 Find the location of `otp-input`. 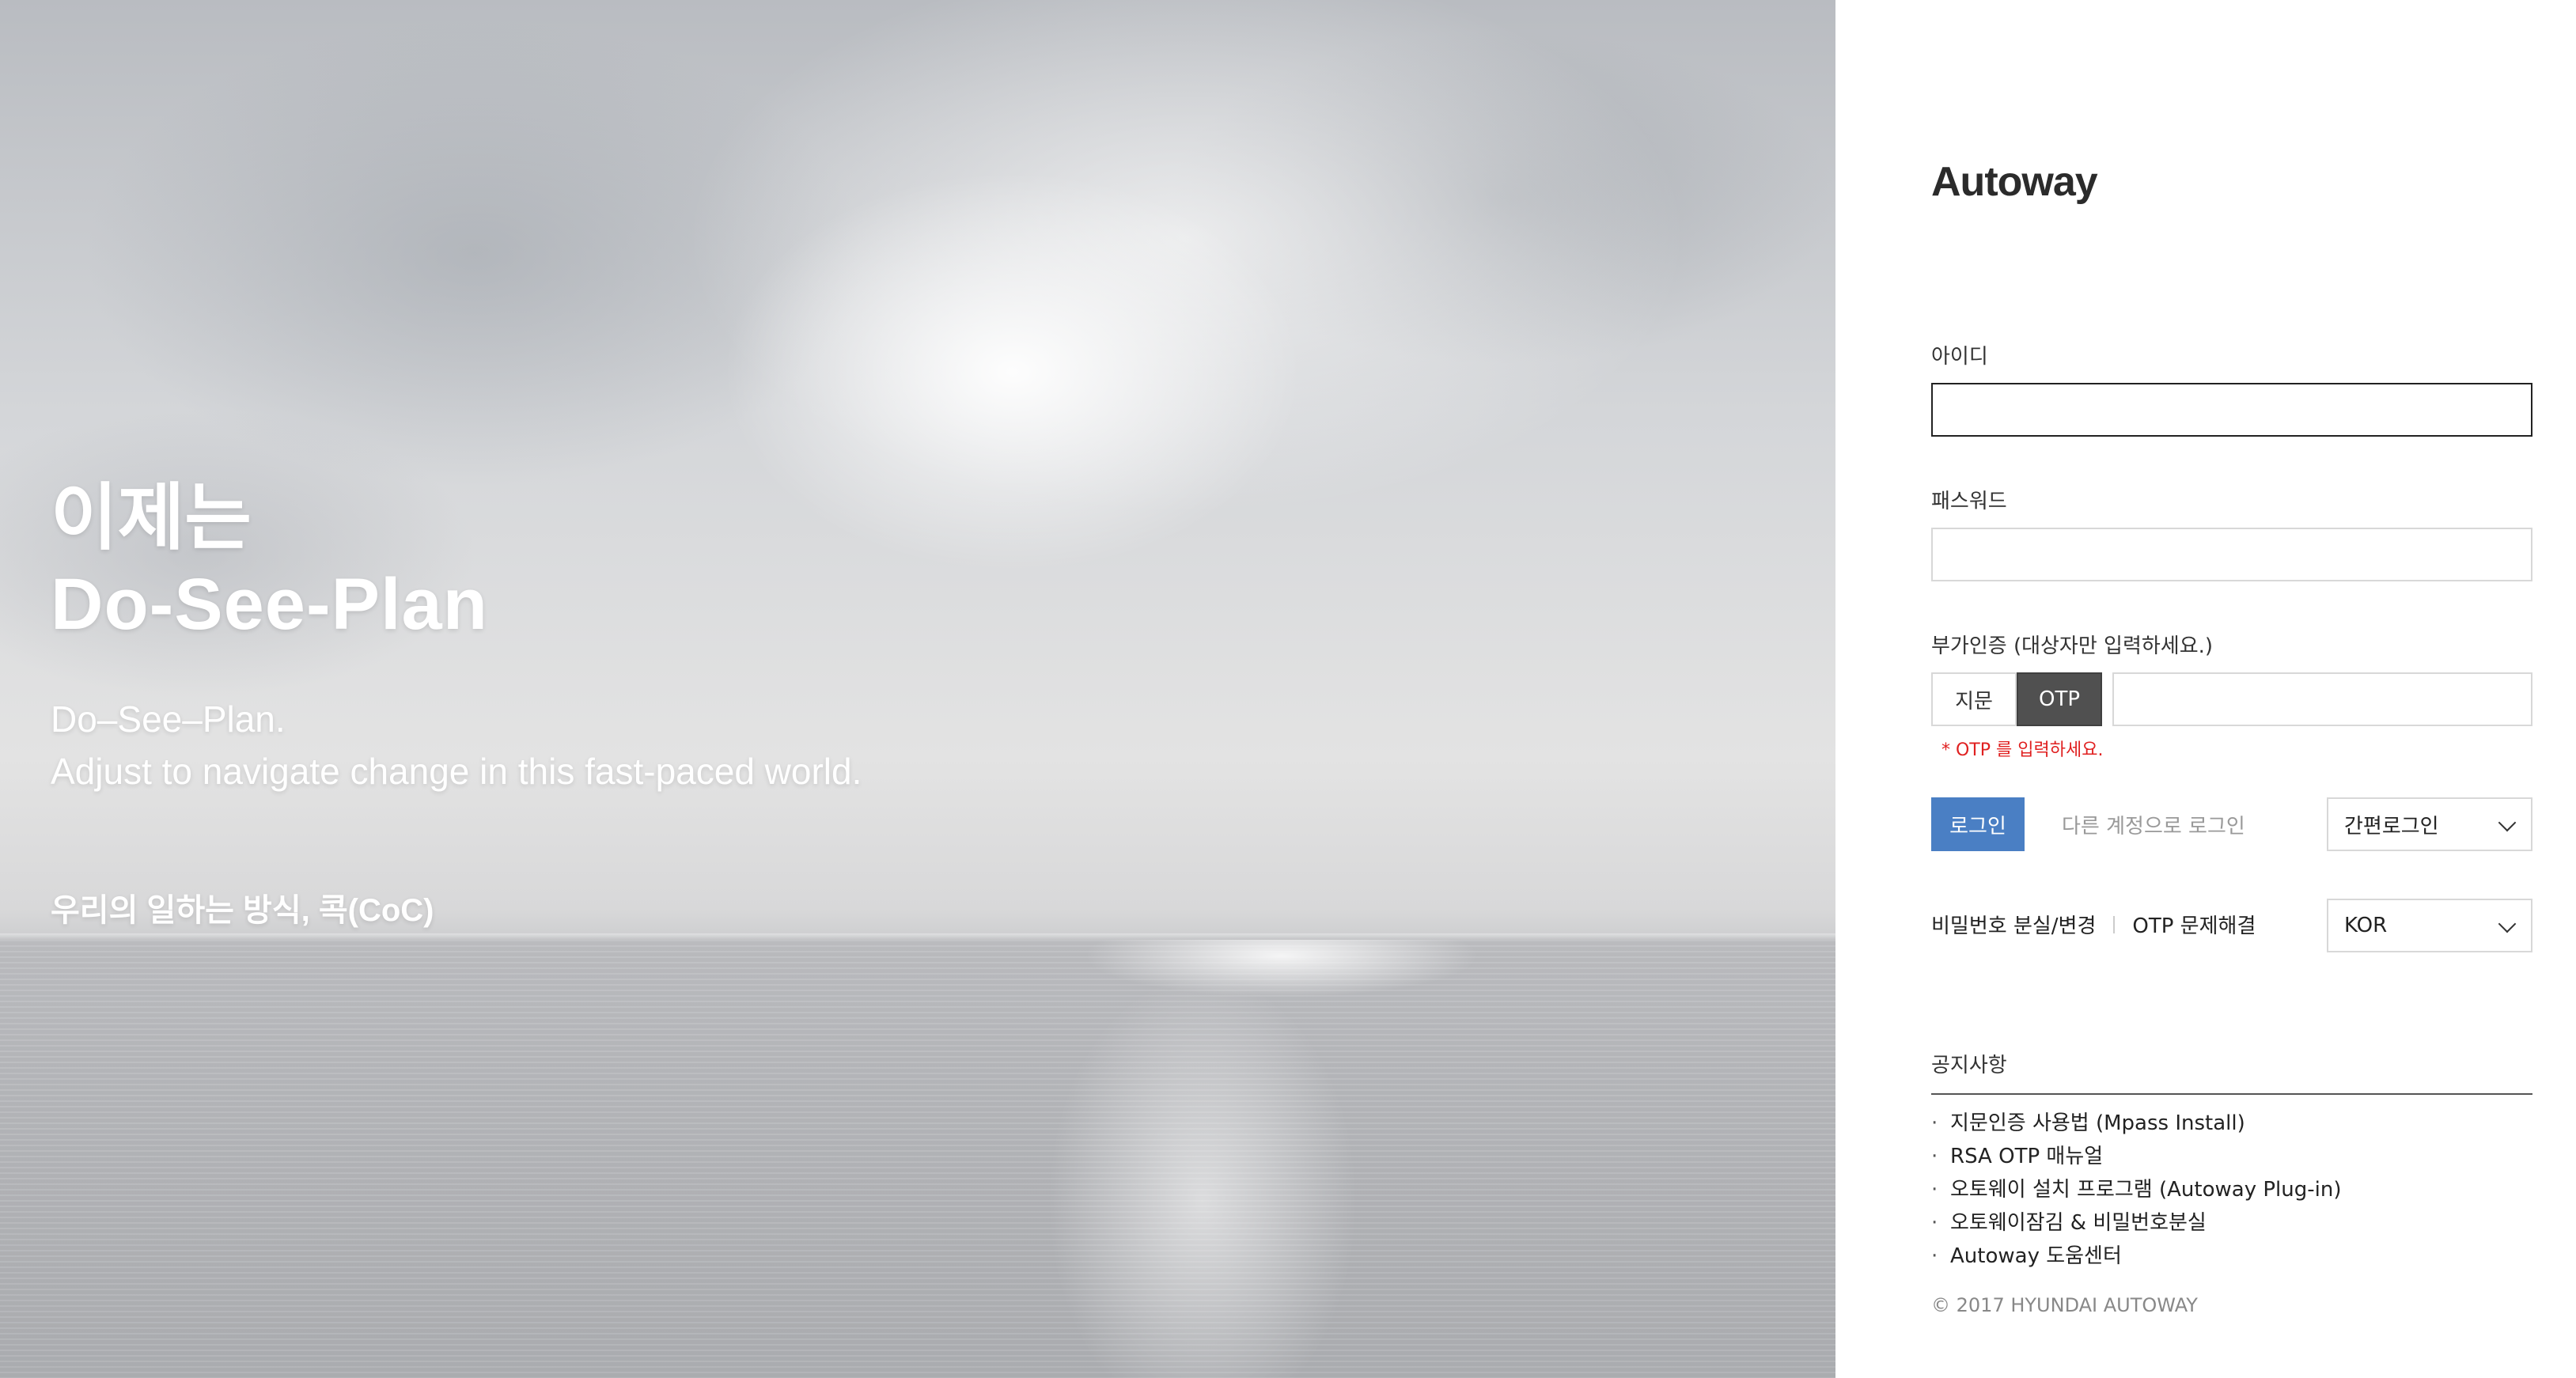

otp-input is located at coordinates (2322, 699).